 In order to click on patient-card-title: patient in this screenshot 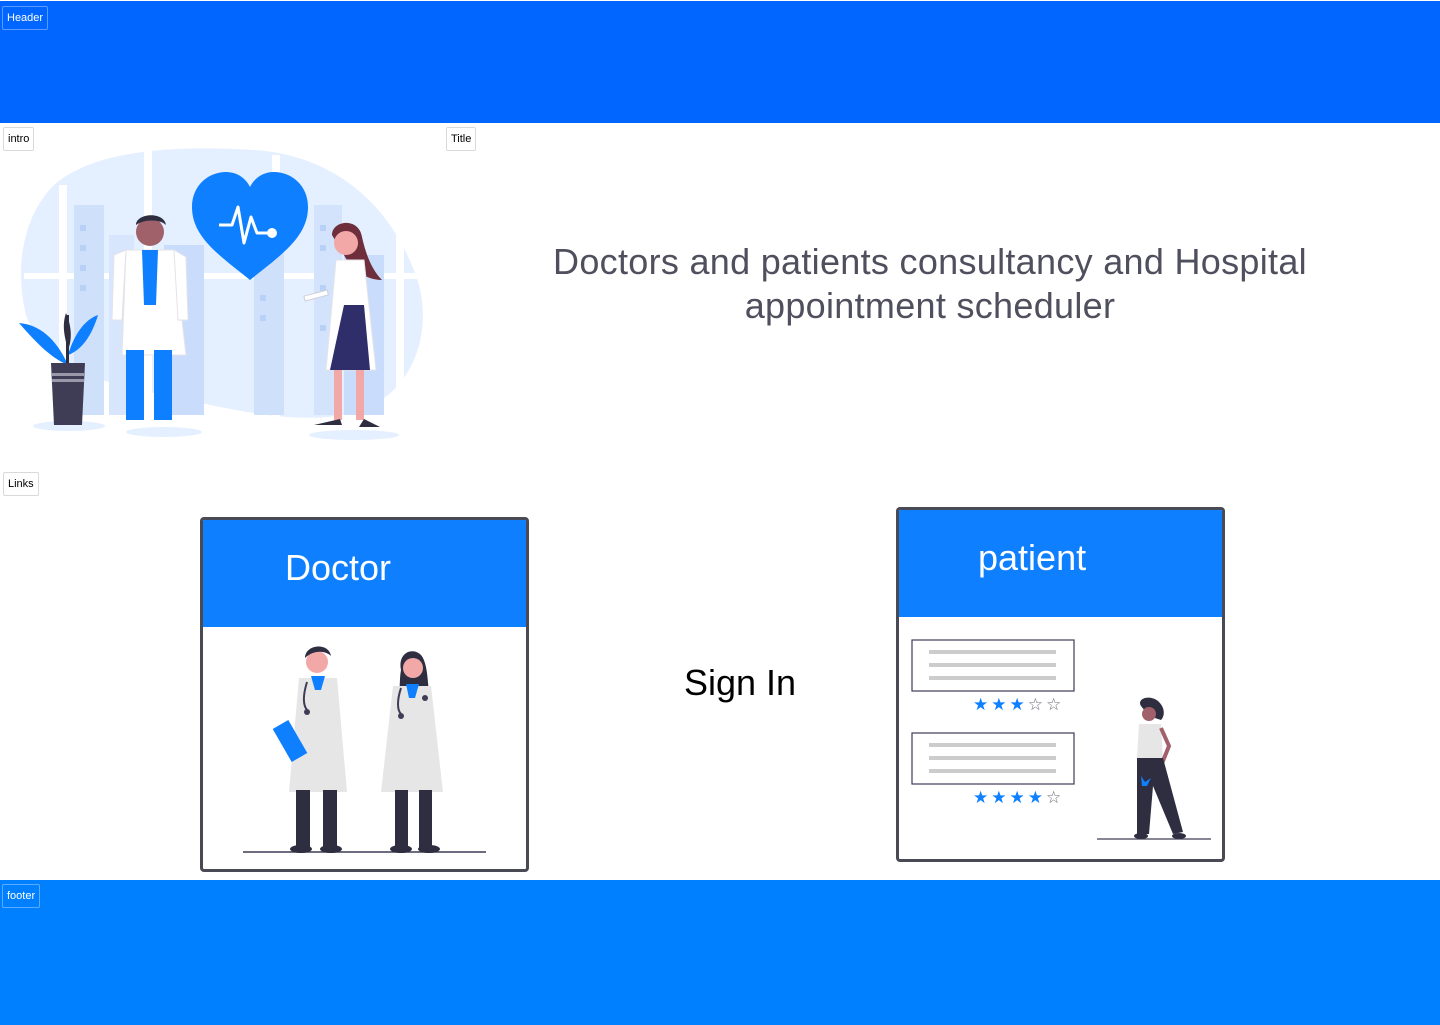, I will do `click(1032, 557)`.